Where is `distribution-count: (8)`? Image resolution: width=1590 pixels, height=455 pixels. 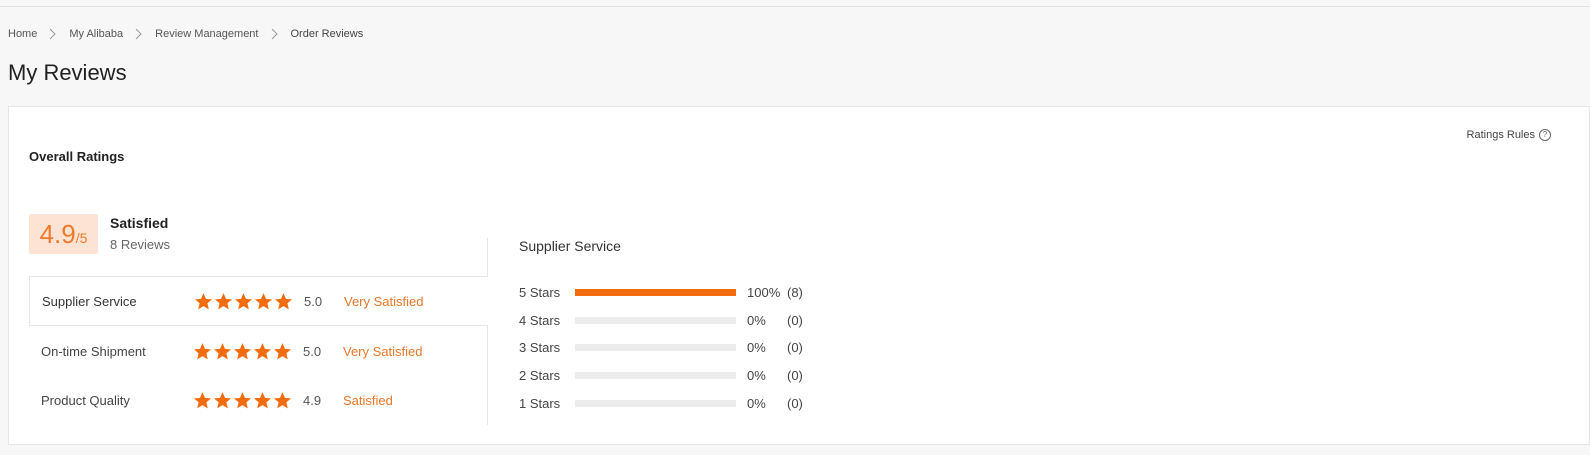
distribution-count: (8) is located at coordinates (795, 292).